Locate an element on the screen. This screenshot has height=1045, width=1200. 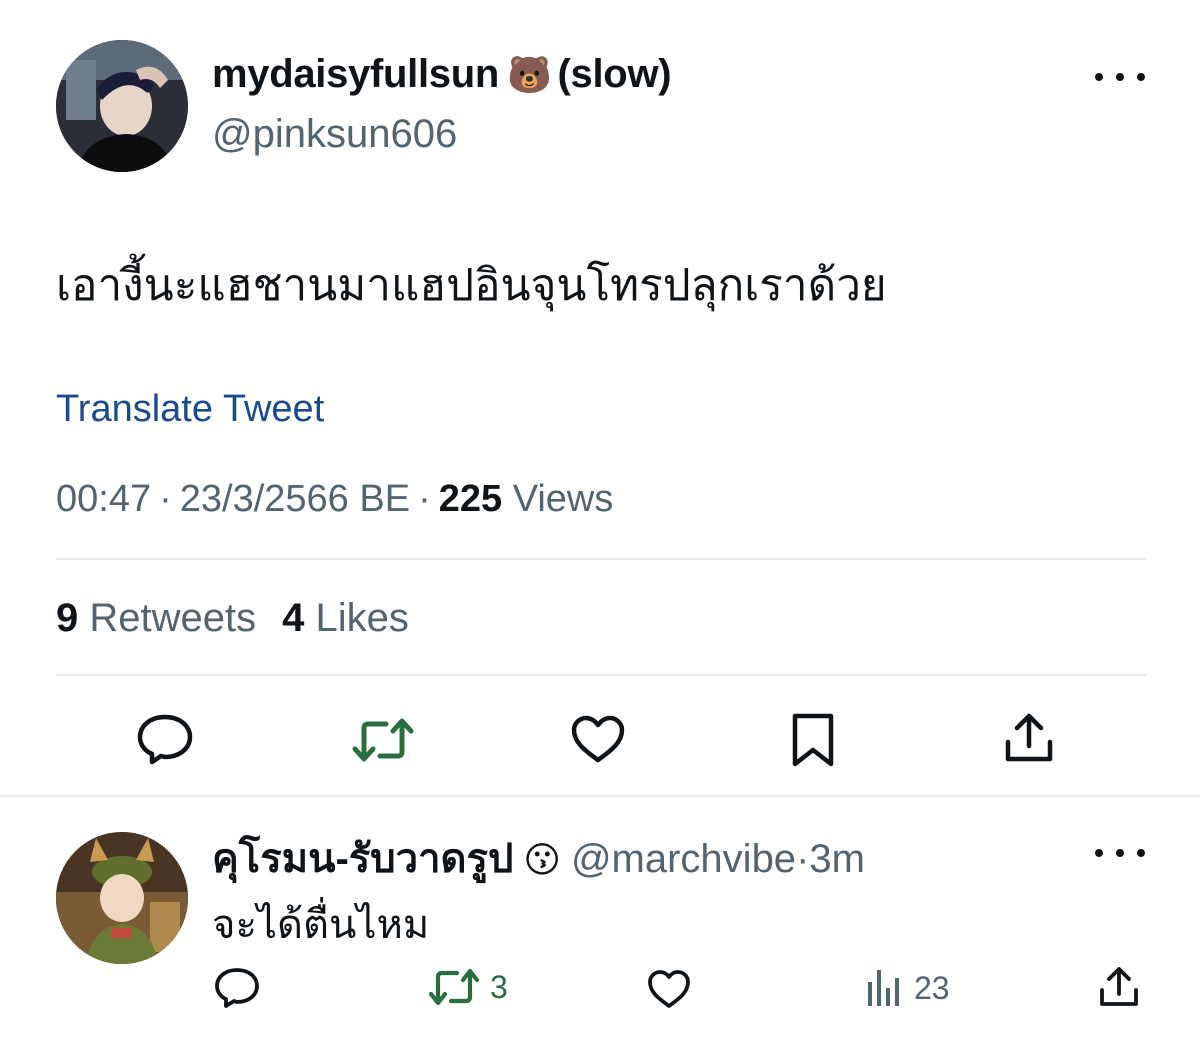
views-label: Views is located at coordinates (563, 499).